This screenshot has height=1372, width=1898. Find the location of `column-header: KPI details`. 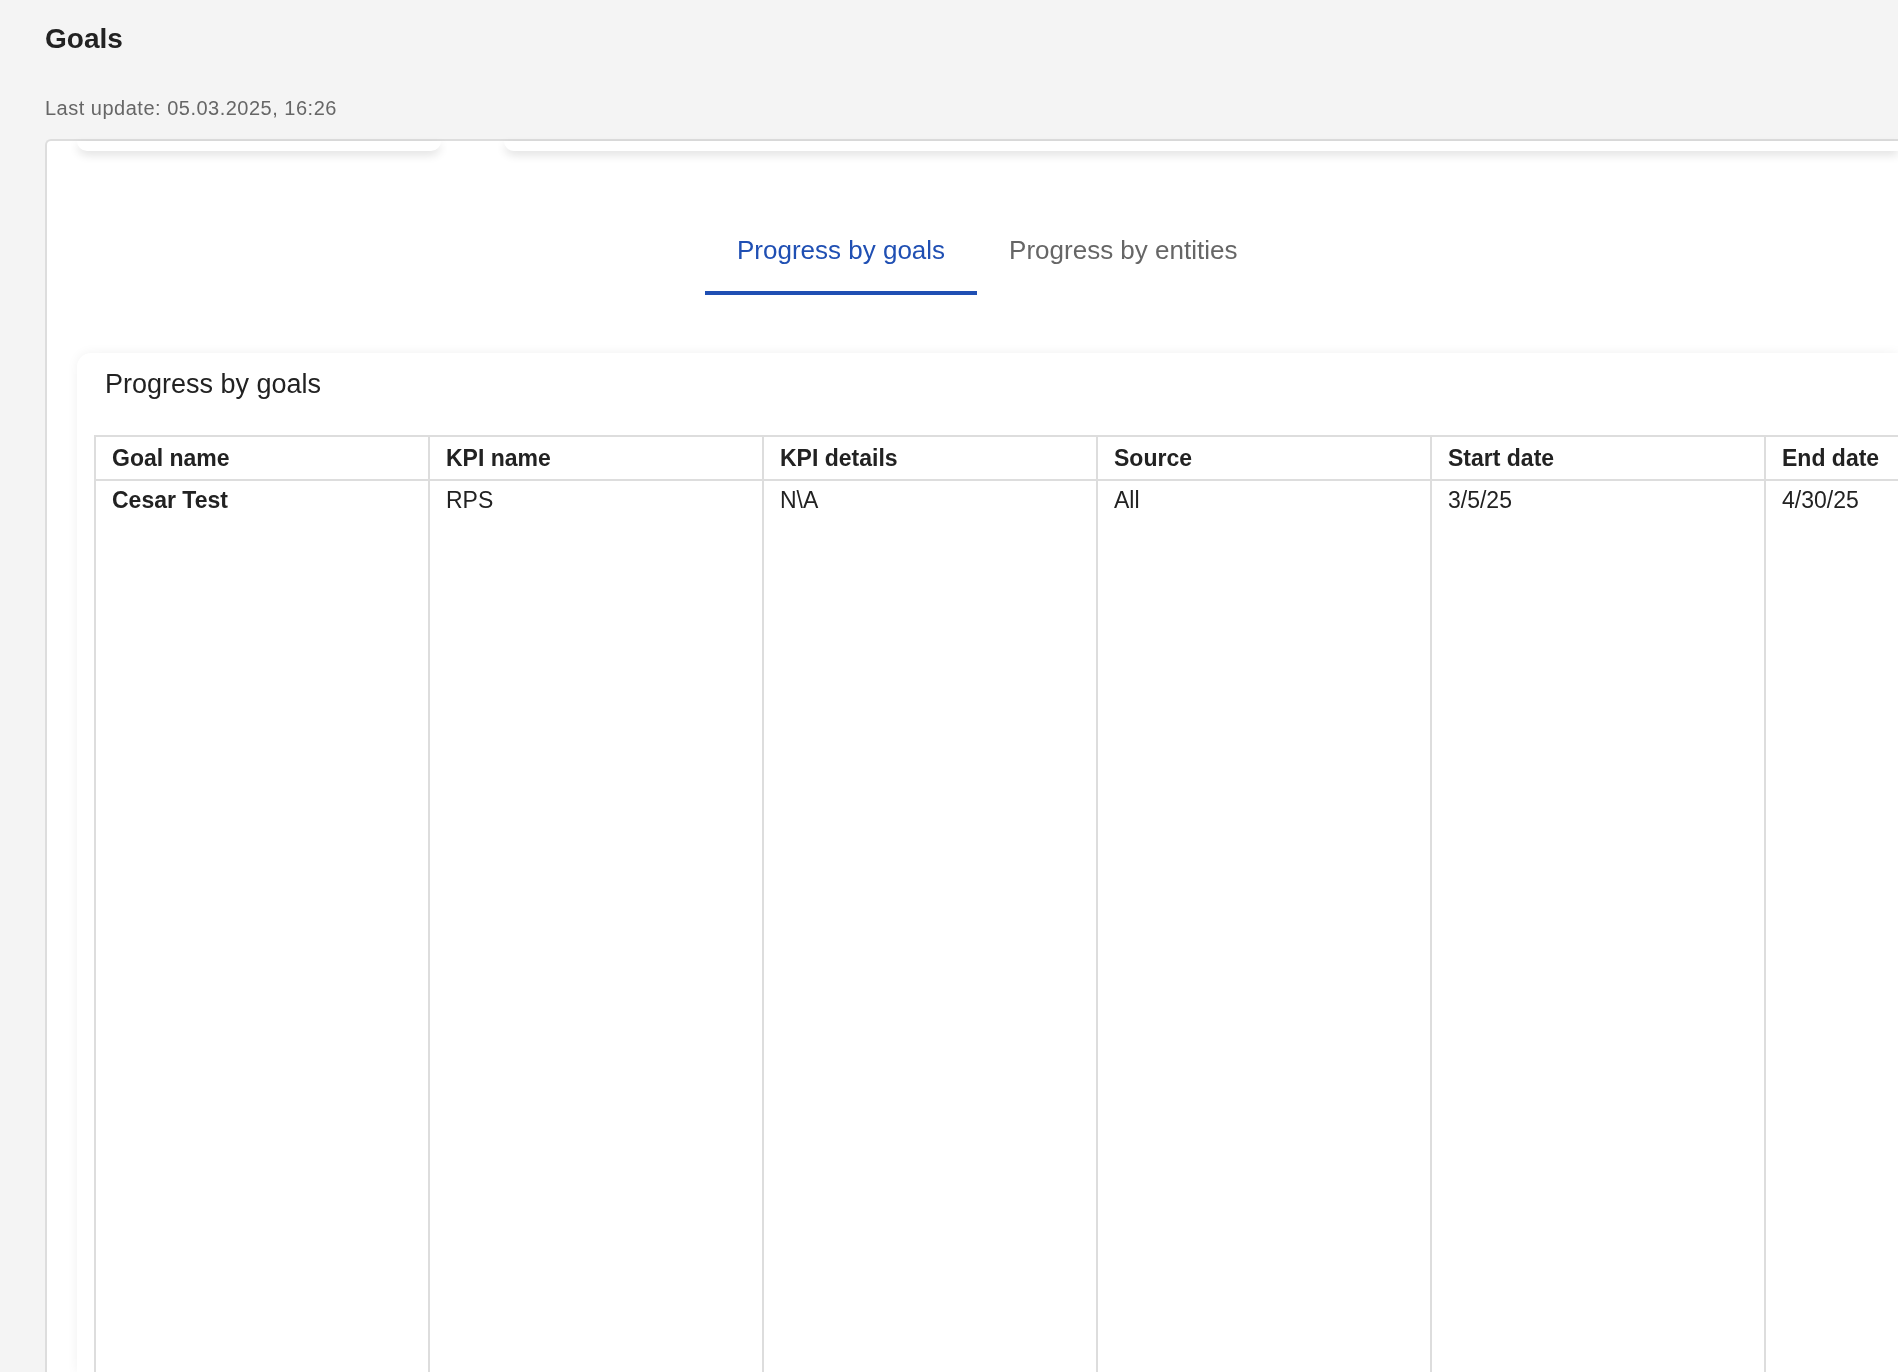

column-header: KPI details is located at coordinates (930, 458).